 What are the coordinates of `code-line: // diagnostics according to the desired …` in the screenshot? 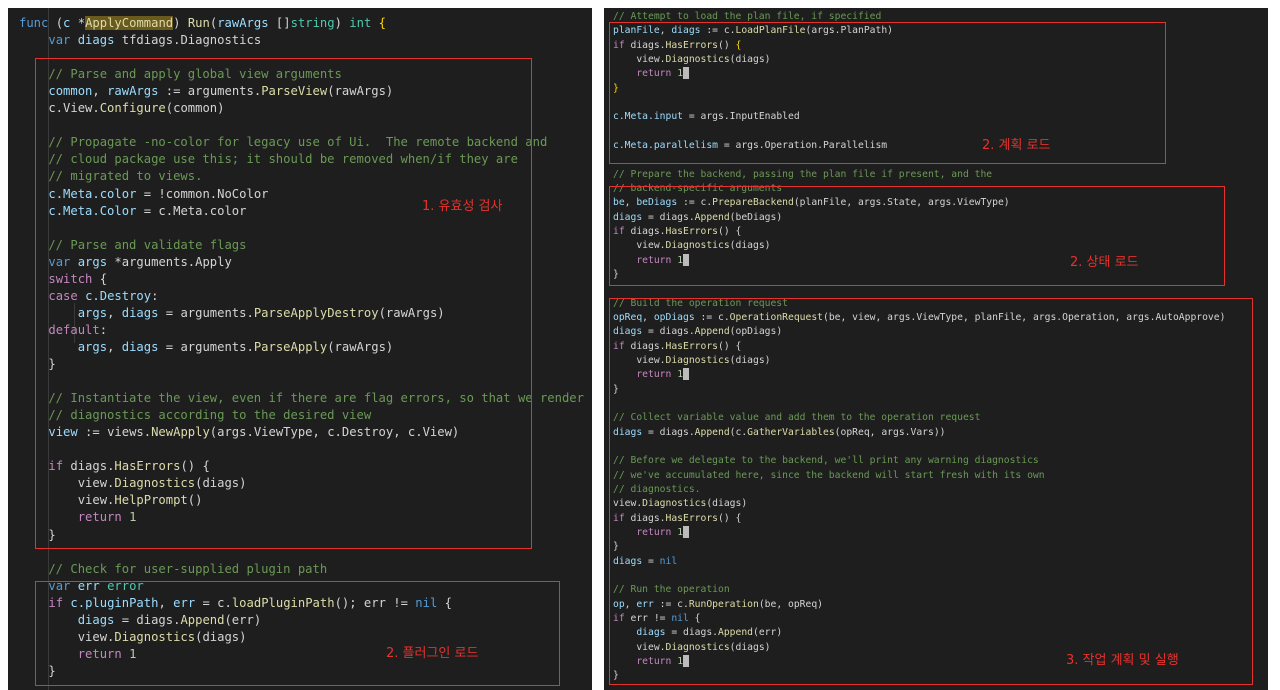 It's located at (300, 415).